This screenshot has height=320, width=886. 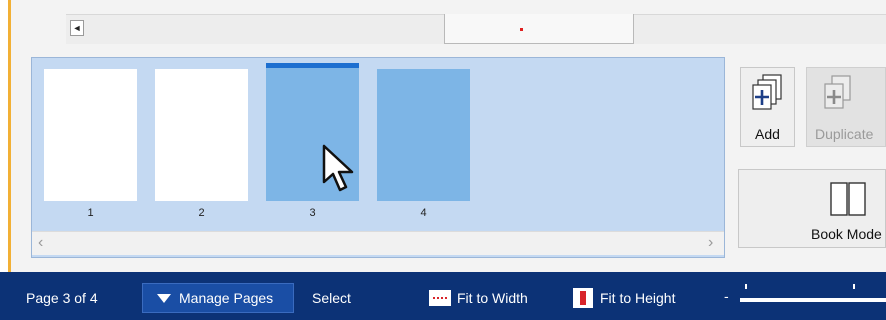 I want to click on manage-pages-label: Manage Pages, so click(x=226, y=298).